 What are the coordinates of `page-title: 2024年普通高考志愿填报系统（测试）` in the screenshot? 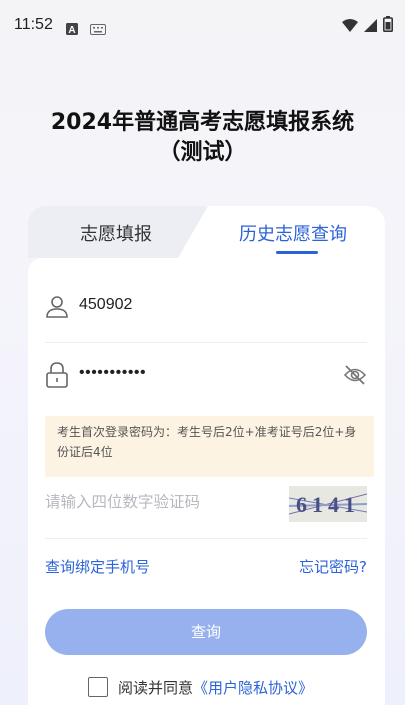 It's located at (202, 137).